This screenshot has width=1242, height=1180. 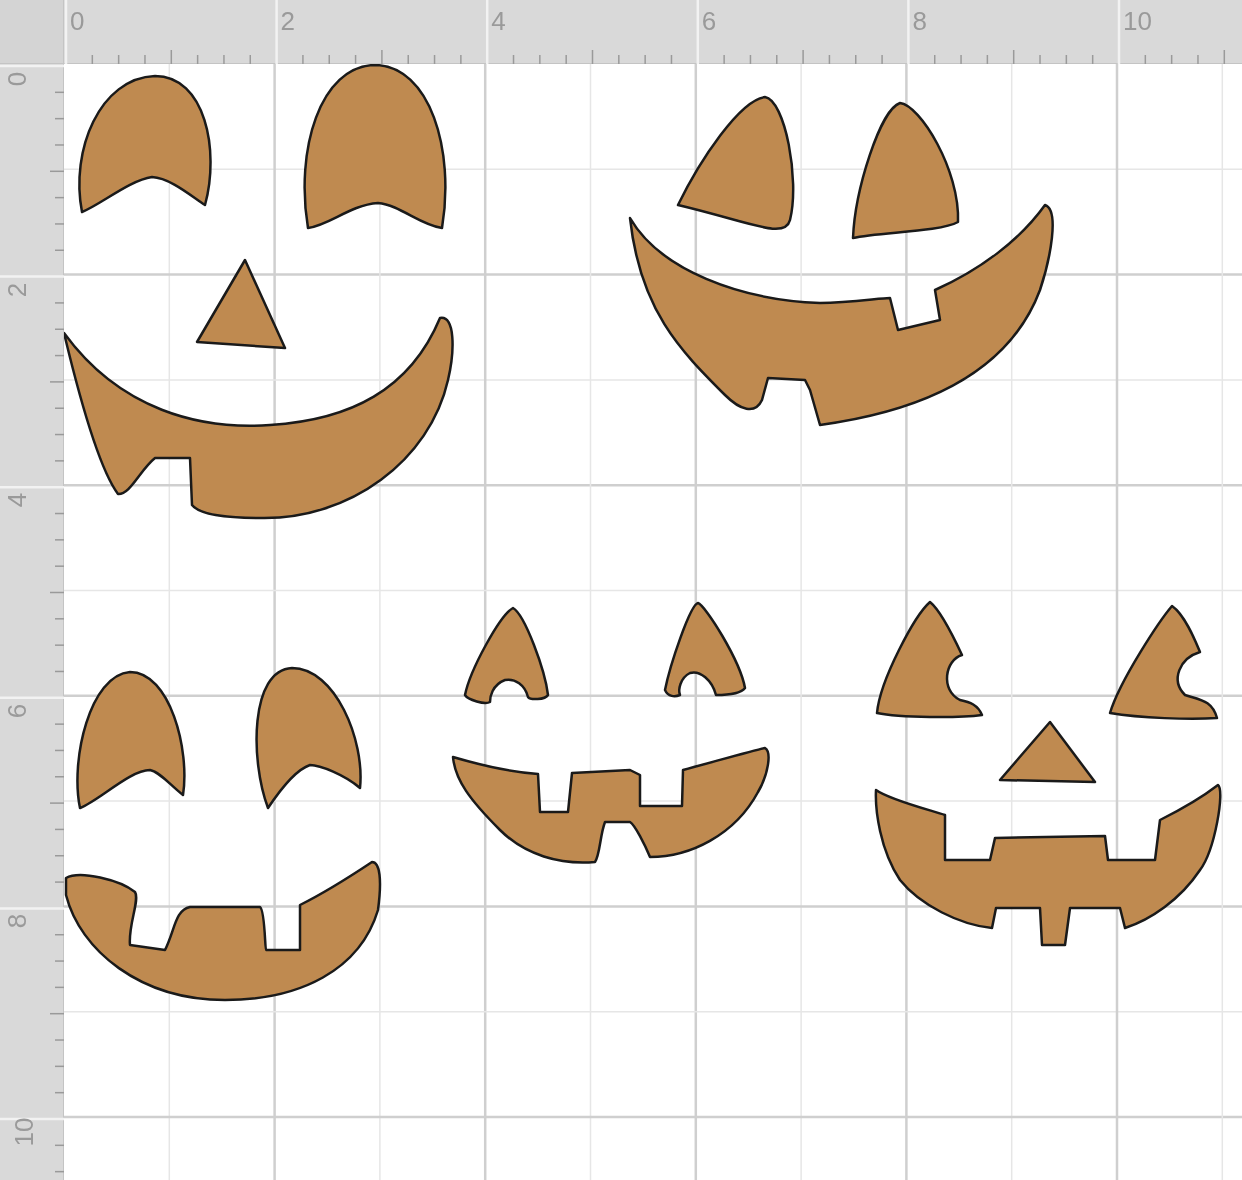 I want to click on horizontal-ruler: 0 2 4 6 8 10, so click(x=653, y=32).